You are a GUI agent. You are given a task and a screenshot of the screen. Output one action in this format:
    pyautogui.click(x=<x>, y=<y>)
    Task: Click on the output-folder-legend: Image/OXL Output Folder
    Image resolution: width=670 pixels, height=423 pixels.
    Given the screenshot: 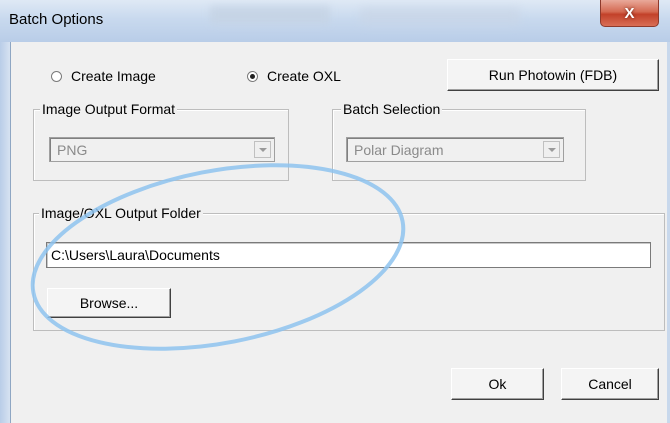 What is the action you would take?
    pyautogui.click(x=121, y=213)
    